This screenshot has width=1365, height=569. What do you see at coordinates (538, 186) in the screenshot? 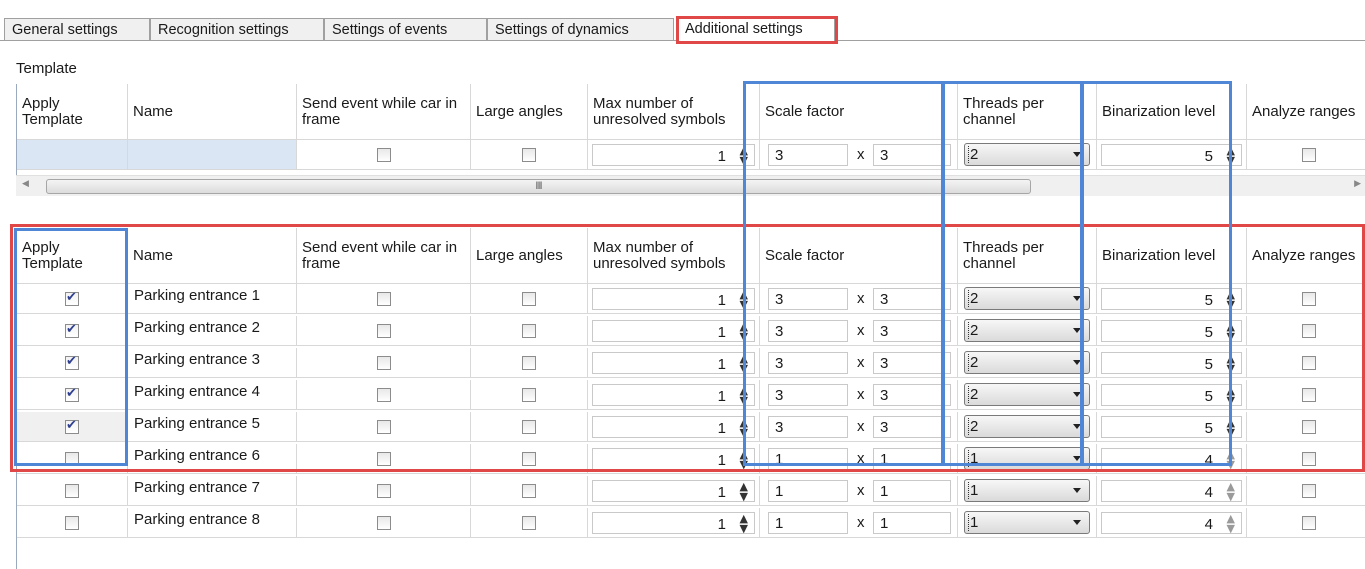
I see `scrollbar-thumb: III` at bounding box center [538, 186].